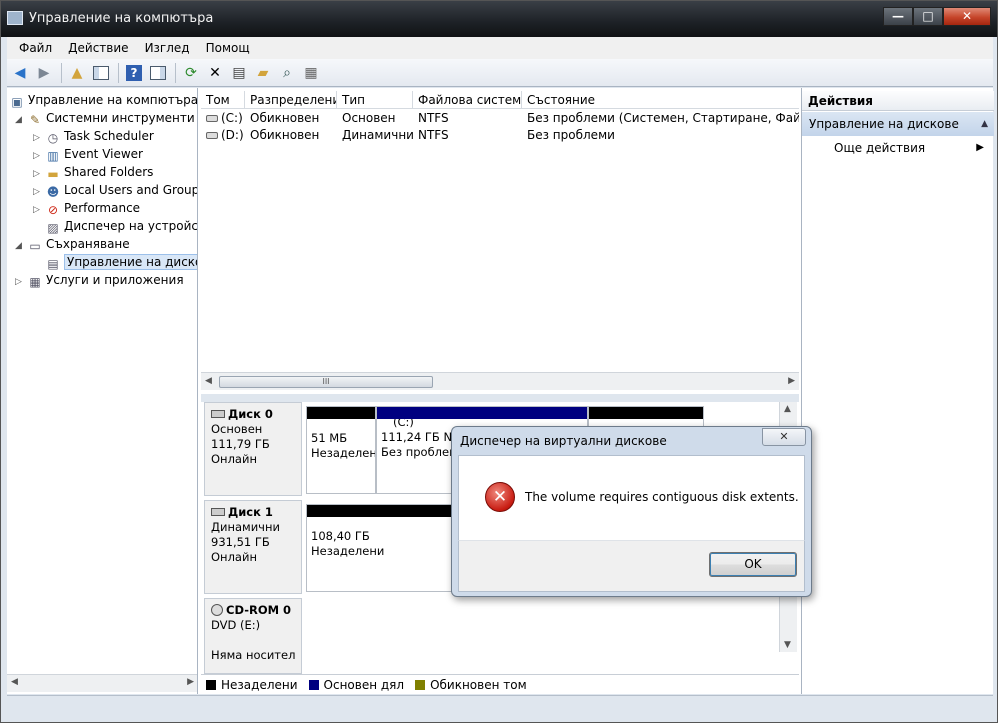 The width and height of the screenshot is (998, 723). Describe the element at coordinates (291, 99) in the screenshot. I see `column-layout: Разпределение` at that location.